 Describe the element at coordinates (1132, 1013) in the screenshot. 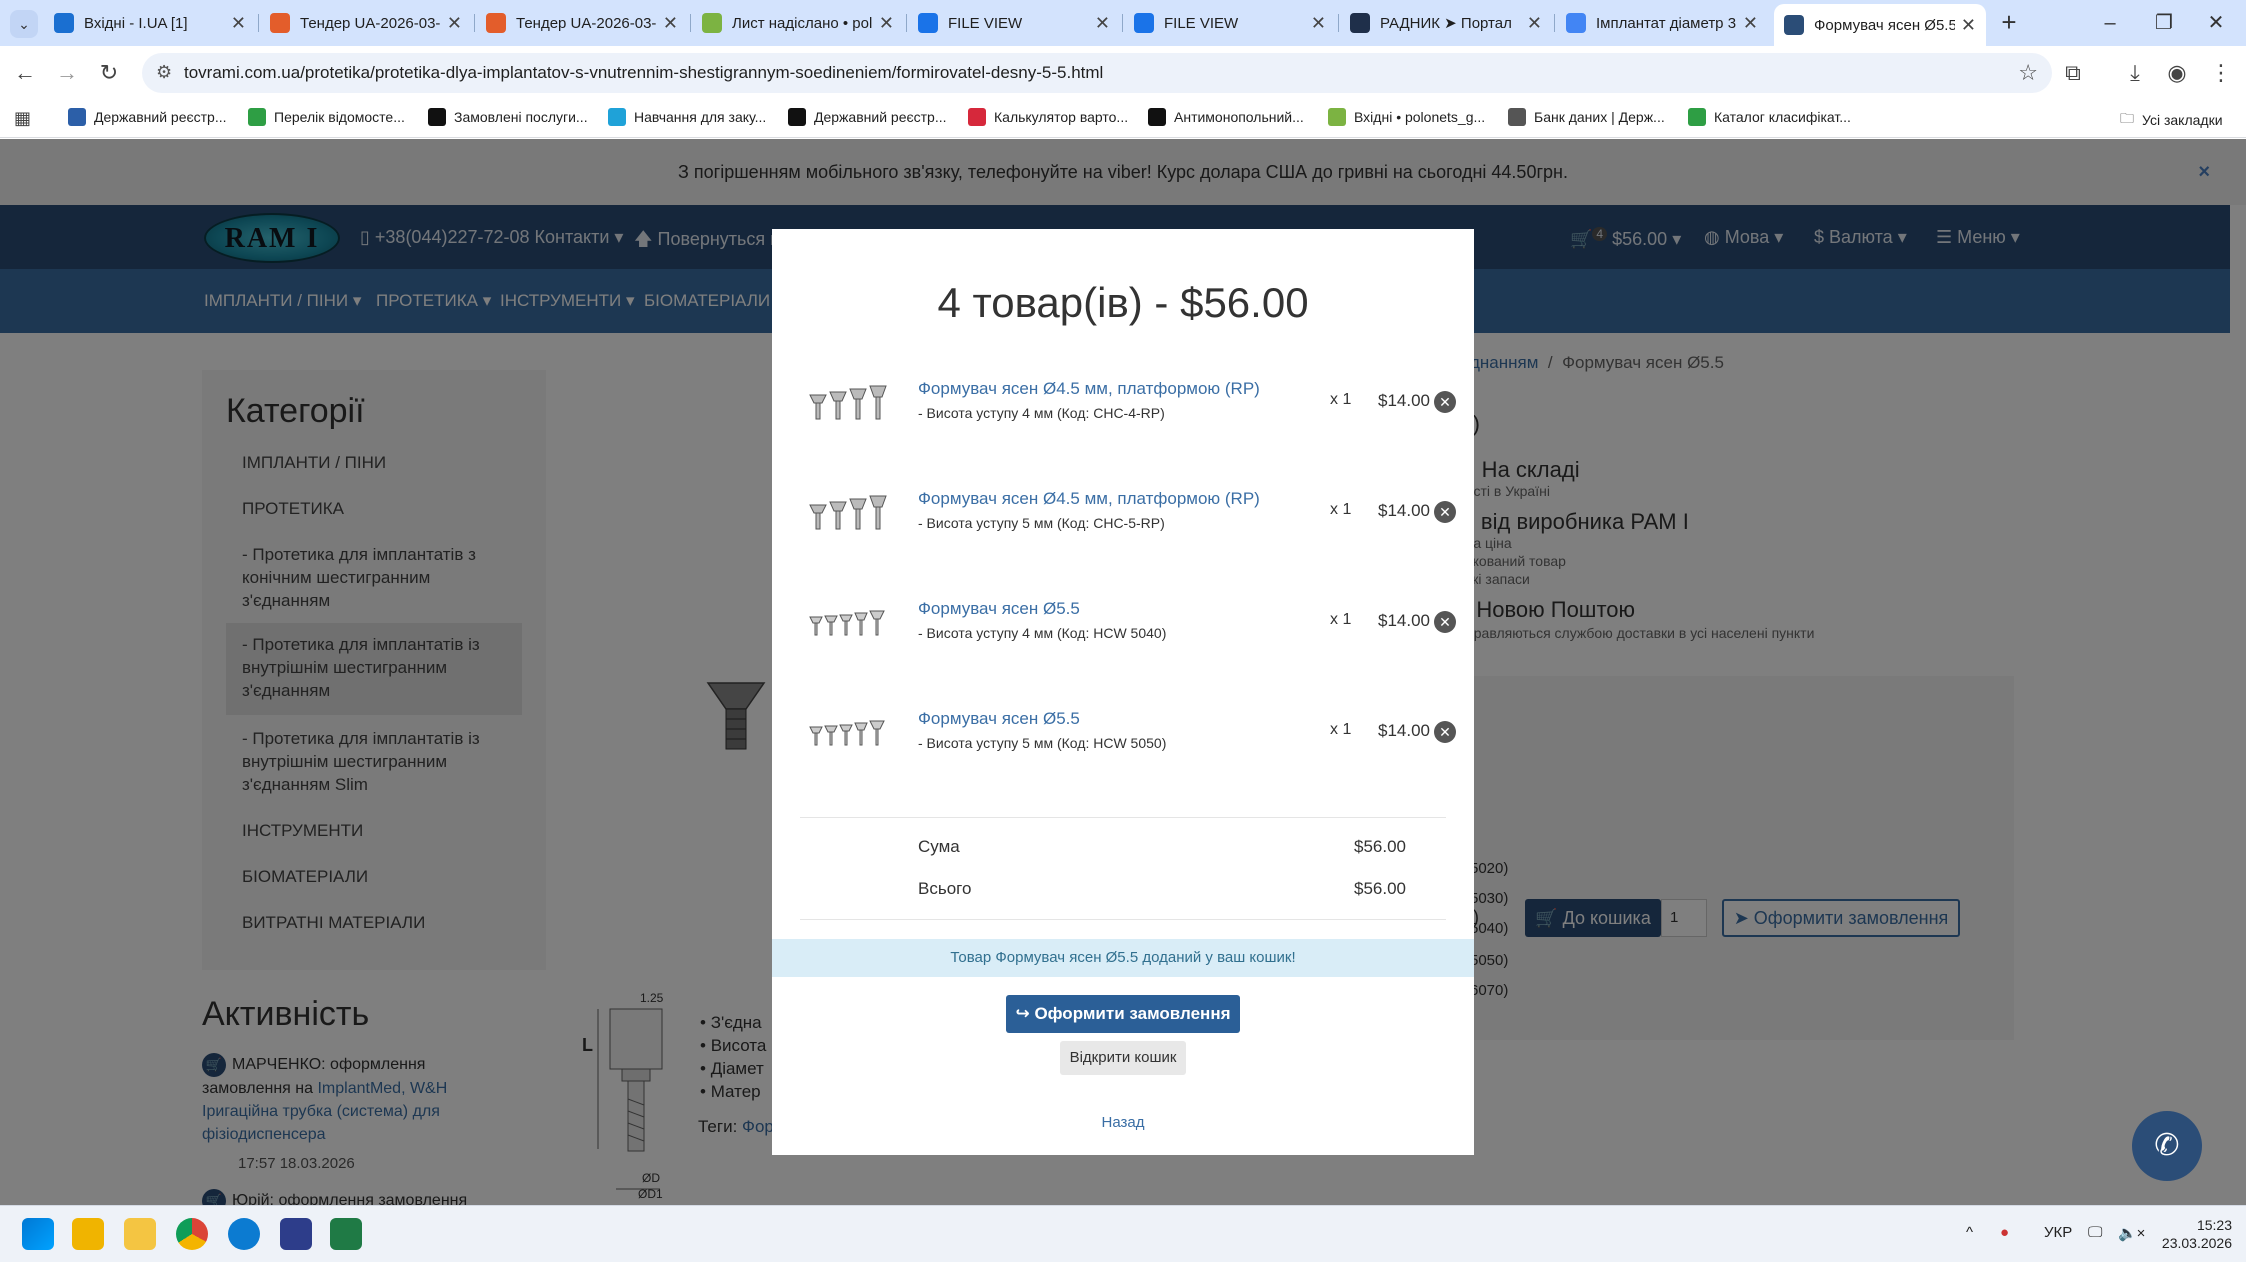

I see `checkout-label: Оформити замовлення` at that location.